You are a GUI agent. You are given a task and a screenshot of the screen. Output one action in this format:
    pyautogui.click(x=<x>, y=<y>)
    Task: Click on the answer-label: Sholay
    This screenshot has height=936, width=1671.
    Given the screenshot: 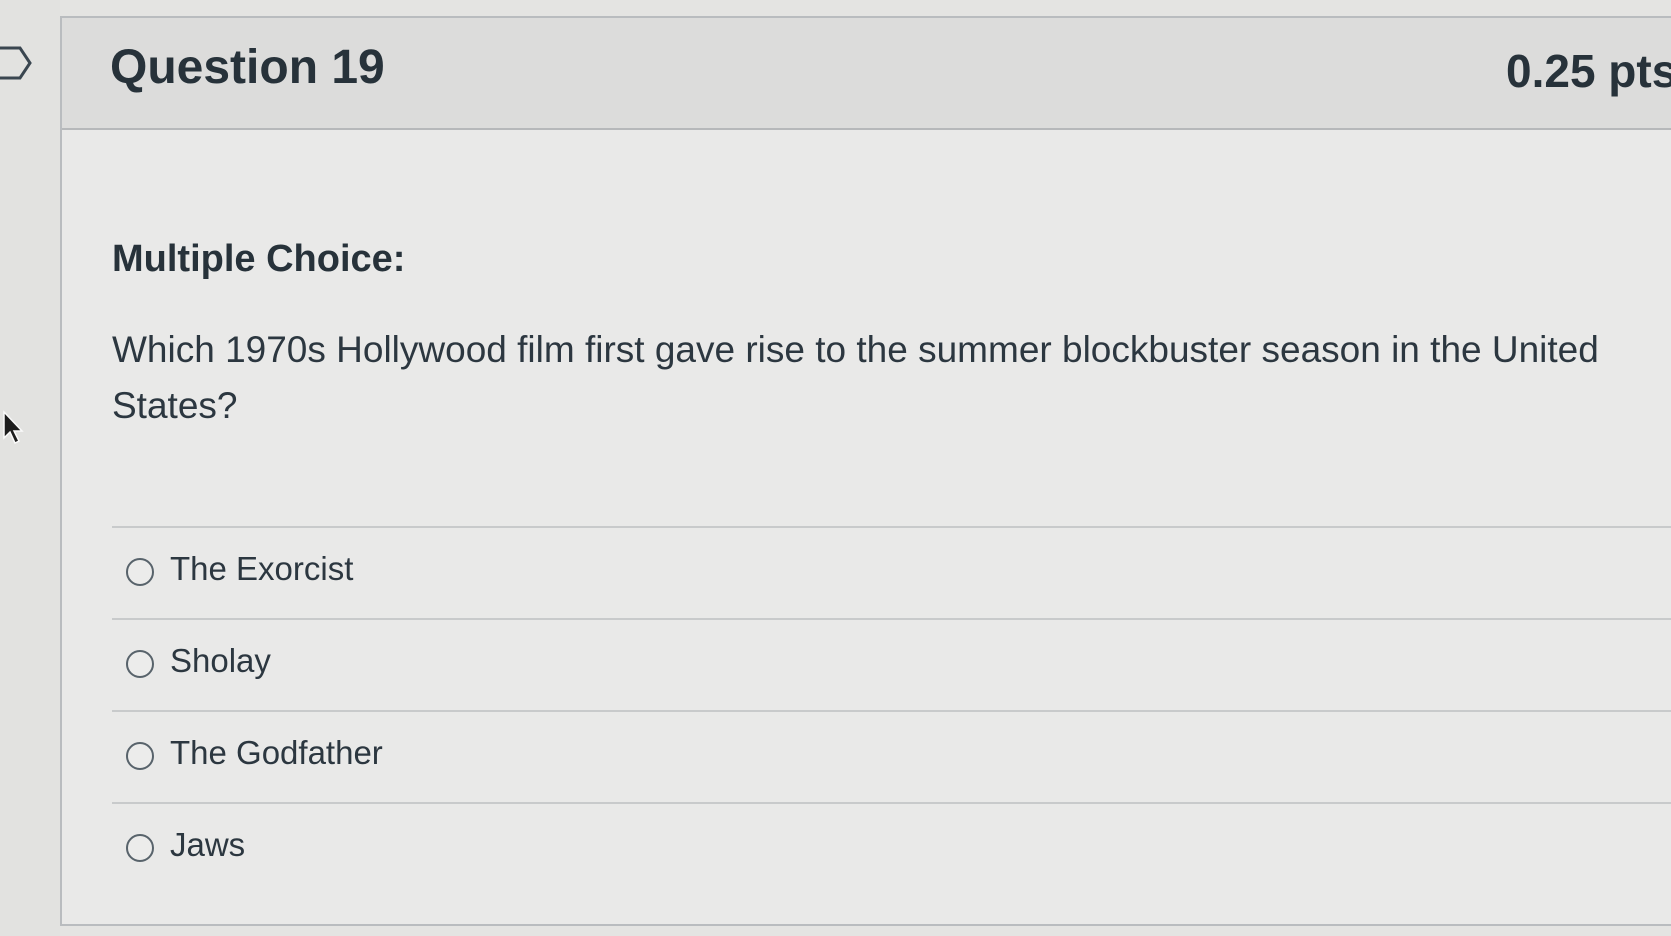 What is the action you would take?
    pyautogui.click(x=220, y=661)
    